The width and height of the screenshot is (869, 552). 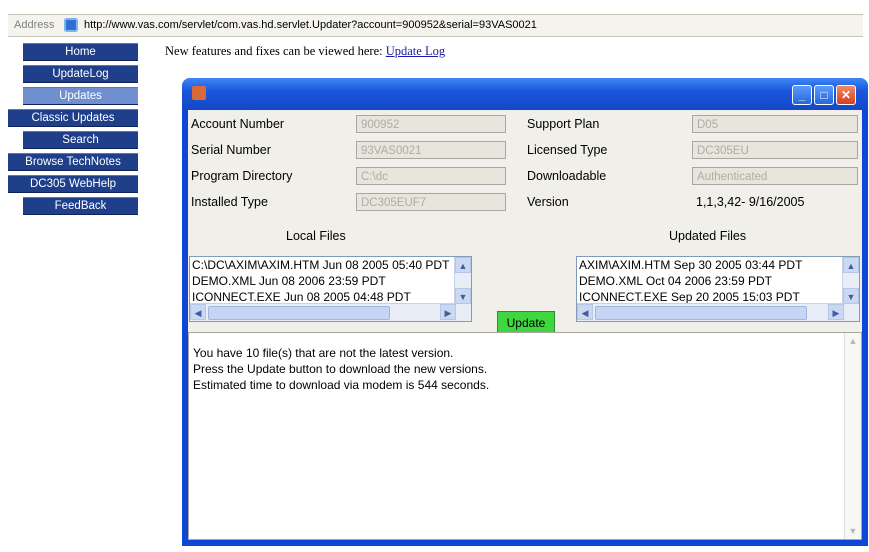 What do you see at coordinates (431, 176) in the screenshot?
I see `program-directory-field: C:\dc` at bounding box center [431, 176].